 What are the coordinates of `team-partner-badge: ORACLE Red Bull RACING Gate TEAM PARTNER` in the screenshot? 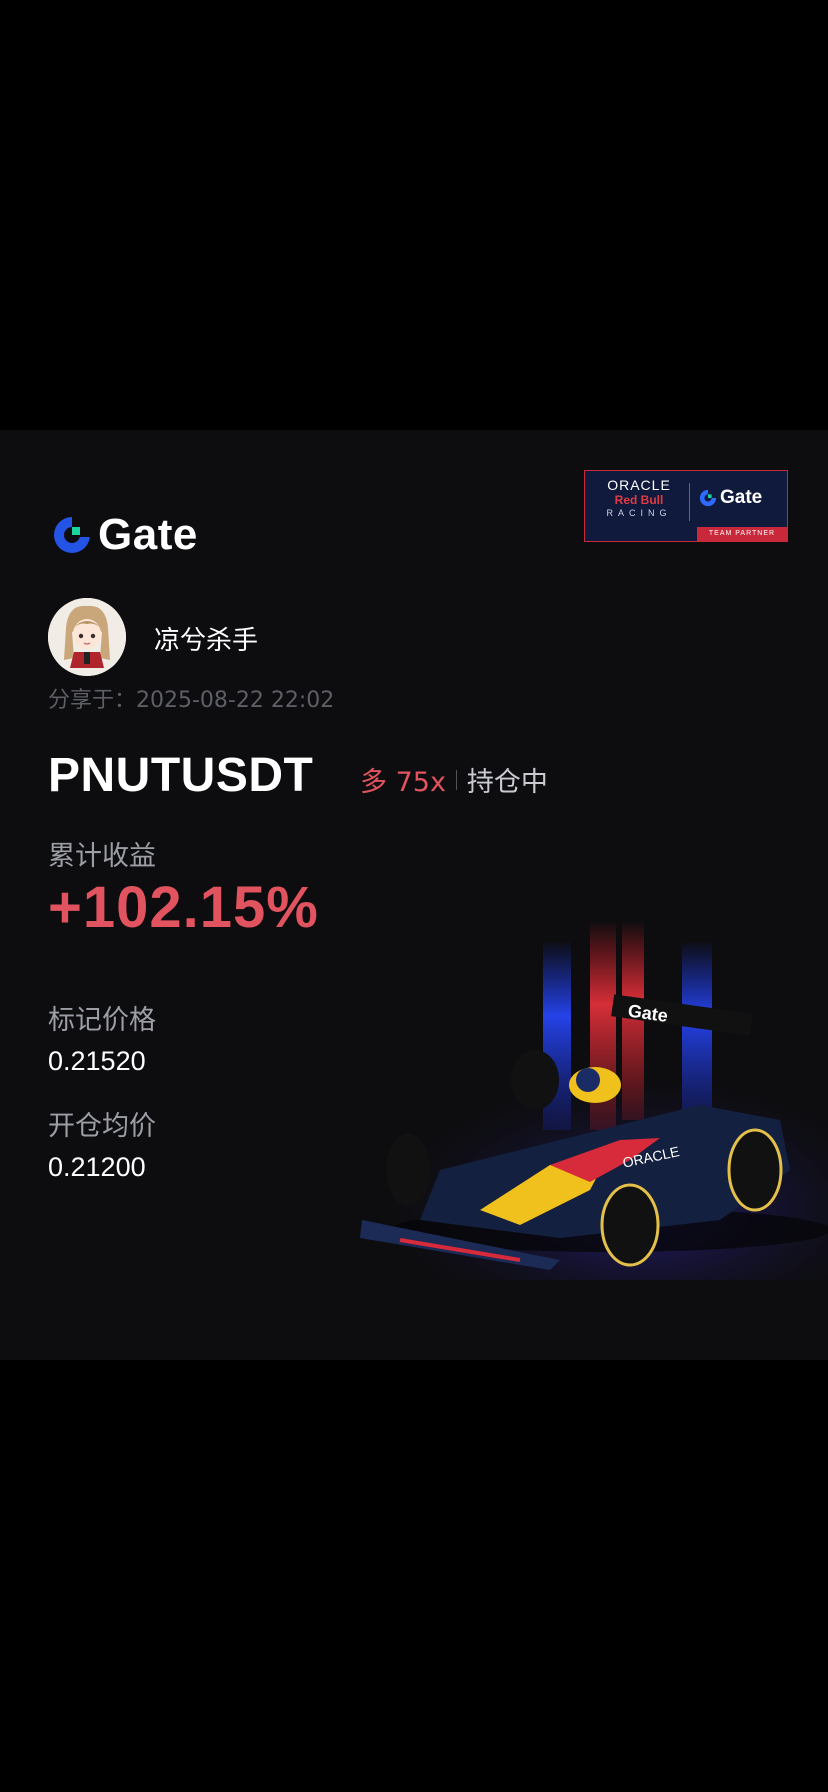 It's located at (686, 506).